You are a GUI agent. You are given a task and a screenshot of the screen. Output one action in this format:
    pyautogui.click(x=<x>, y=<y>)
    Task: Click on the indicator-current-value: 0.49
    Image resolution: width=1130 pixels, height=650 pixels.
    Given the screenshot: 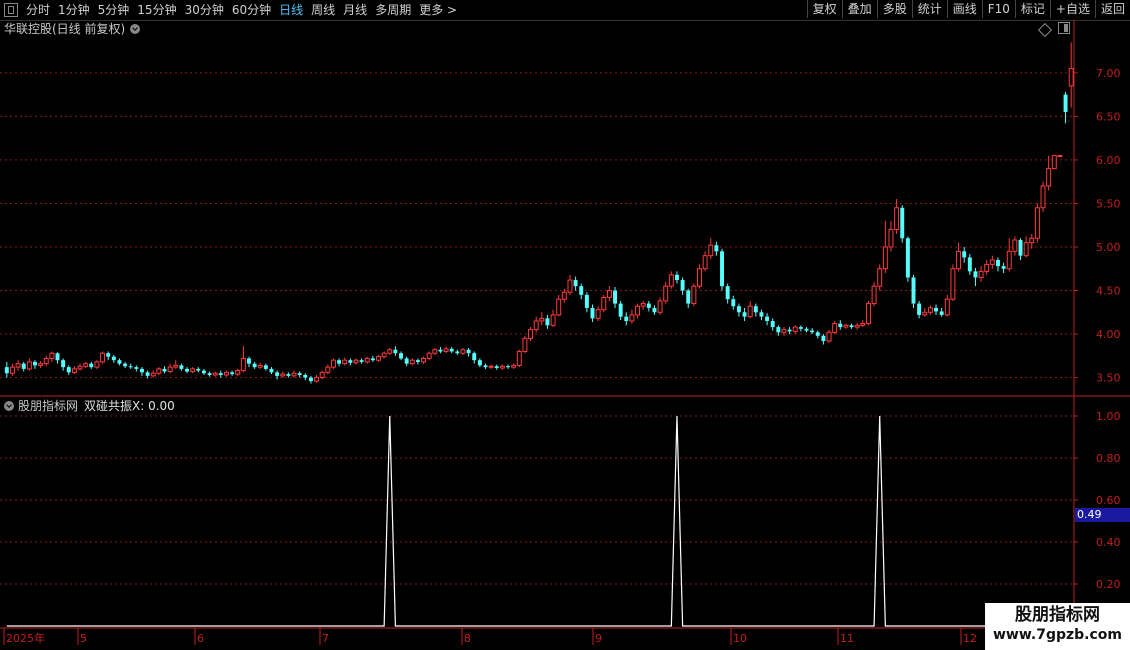 What is the action you would take?
    pyautogui.click(x=1102, y=515)
    